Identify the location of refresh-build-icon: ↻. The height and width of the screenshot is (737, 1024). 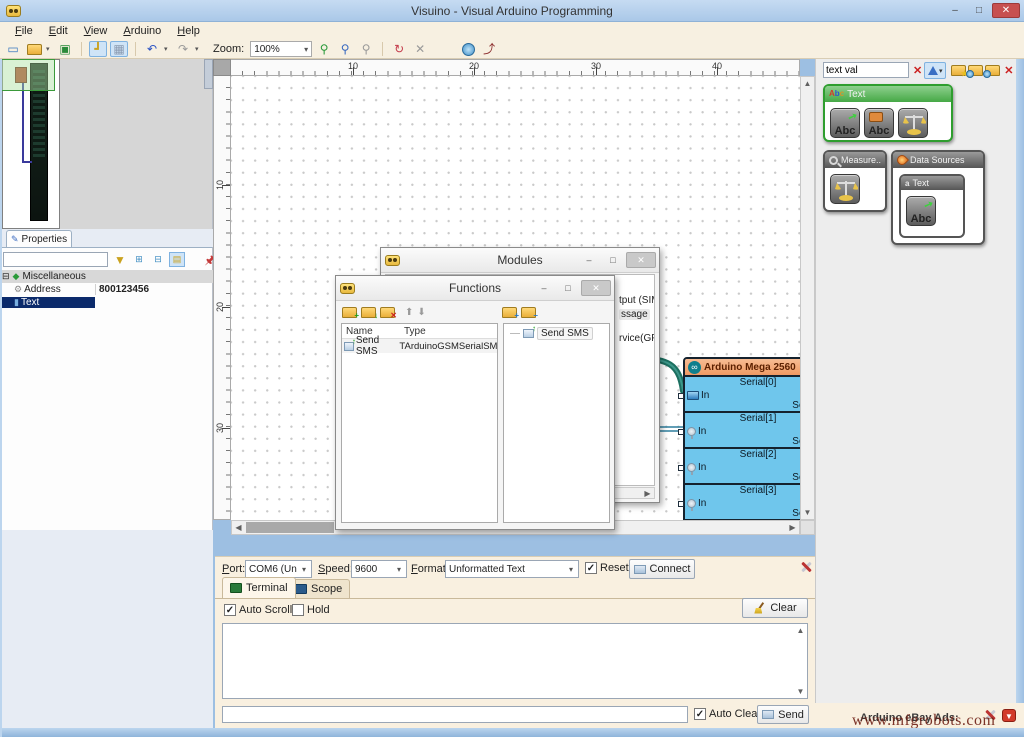
(399, 49).